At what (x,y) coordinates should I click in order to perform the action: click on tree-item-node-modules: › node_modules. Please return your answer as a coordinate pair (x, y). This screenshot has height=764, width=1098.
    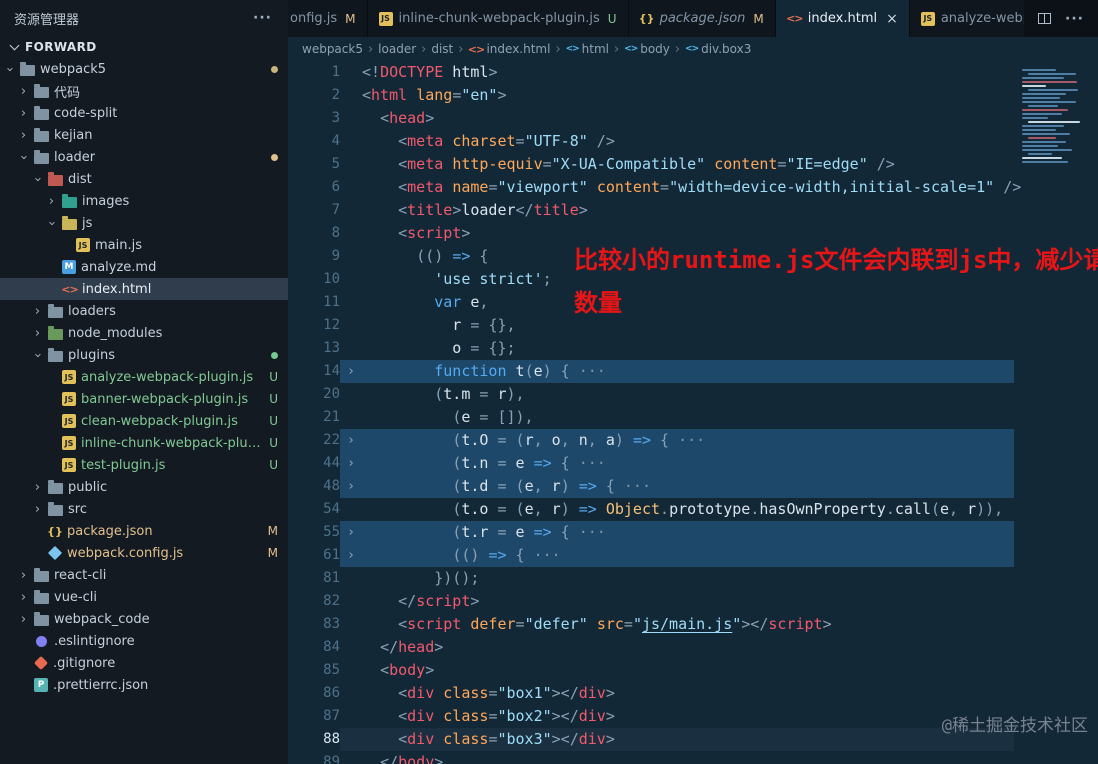
    Looking at the image, I should click on (144, 333).